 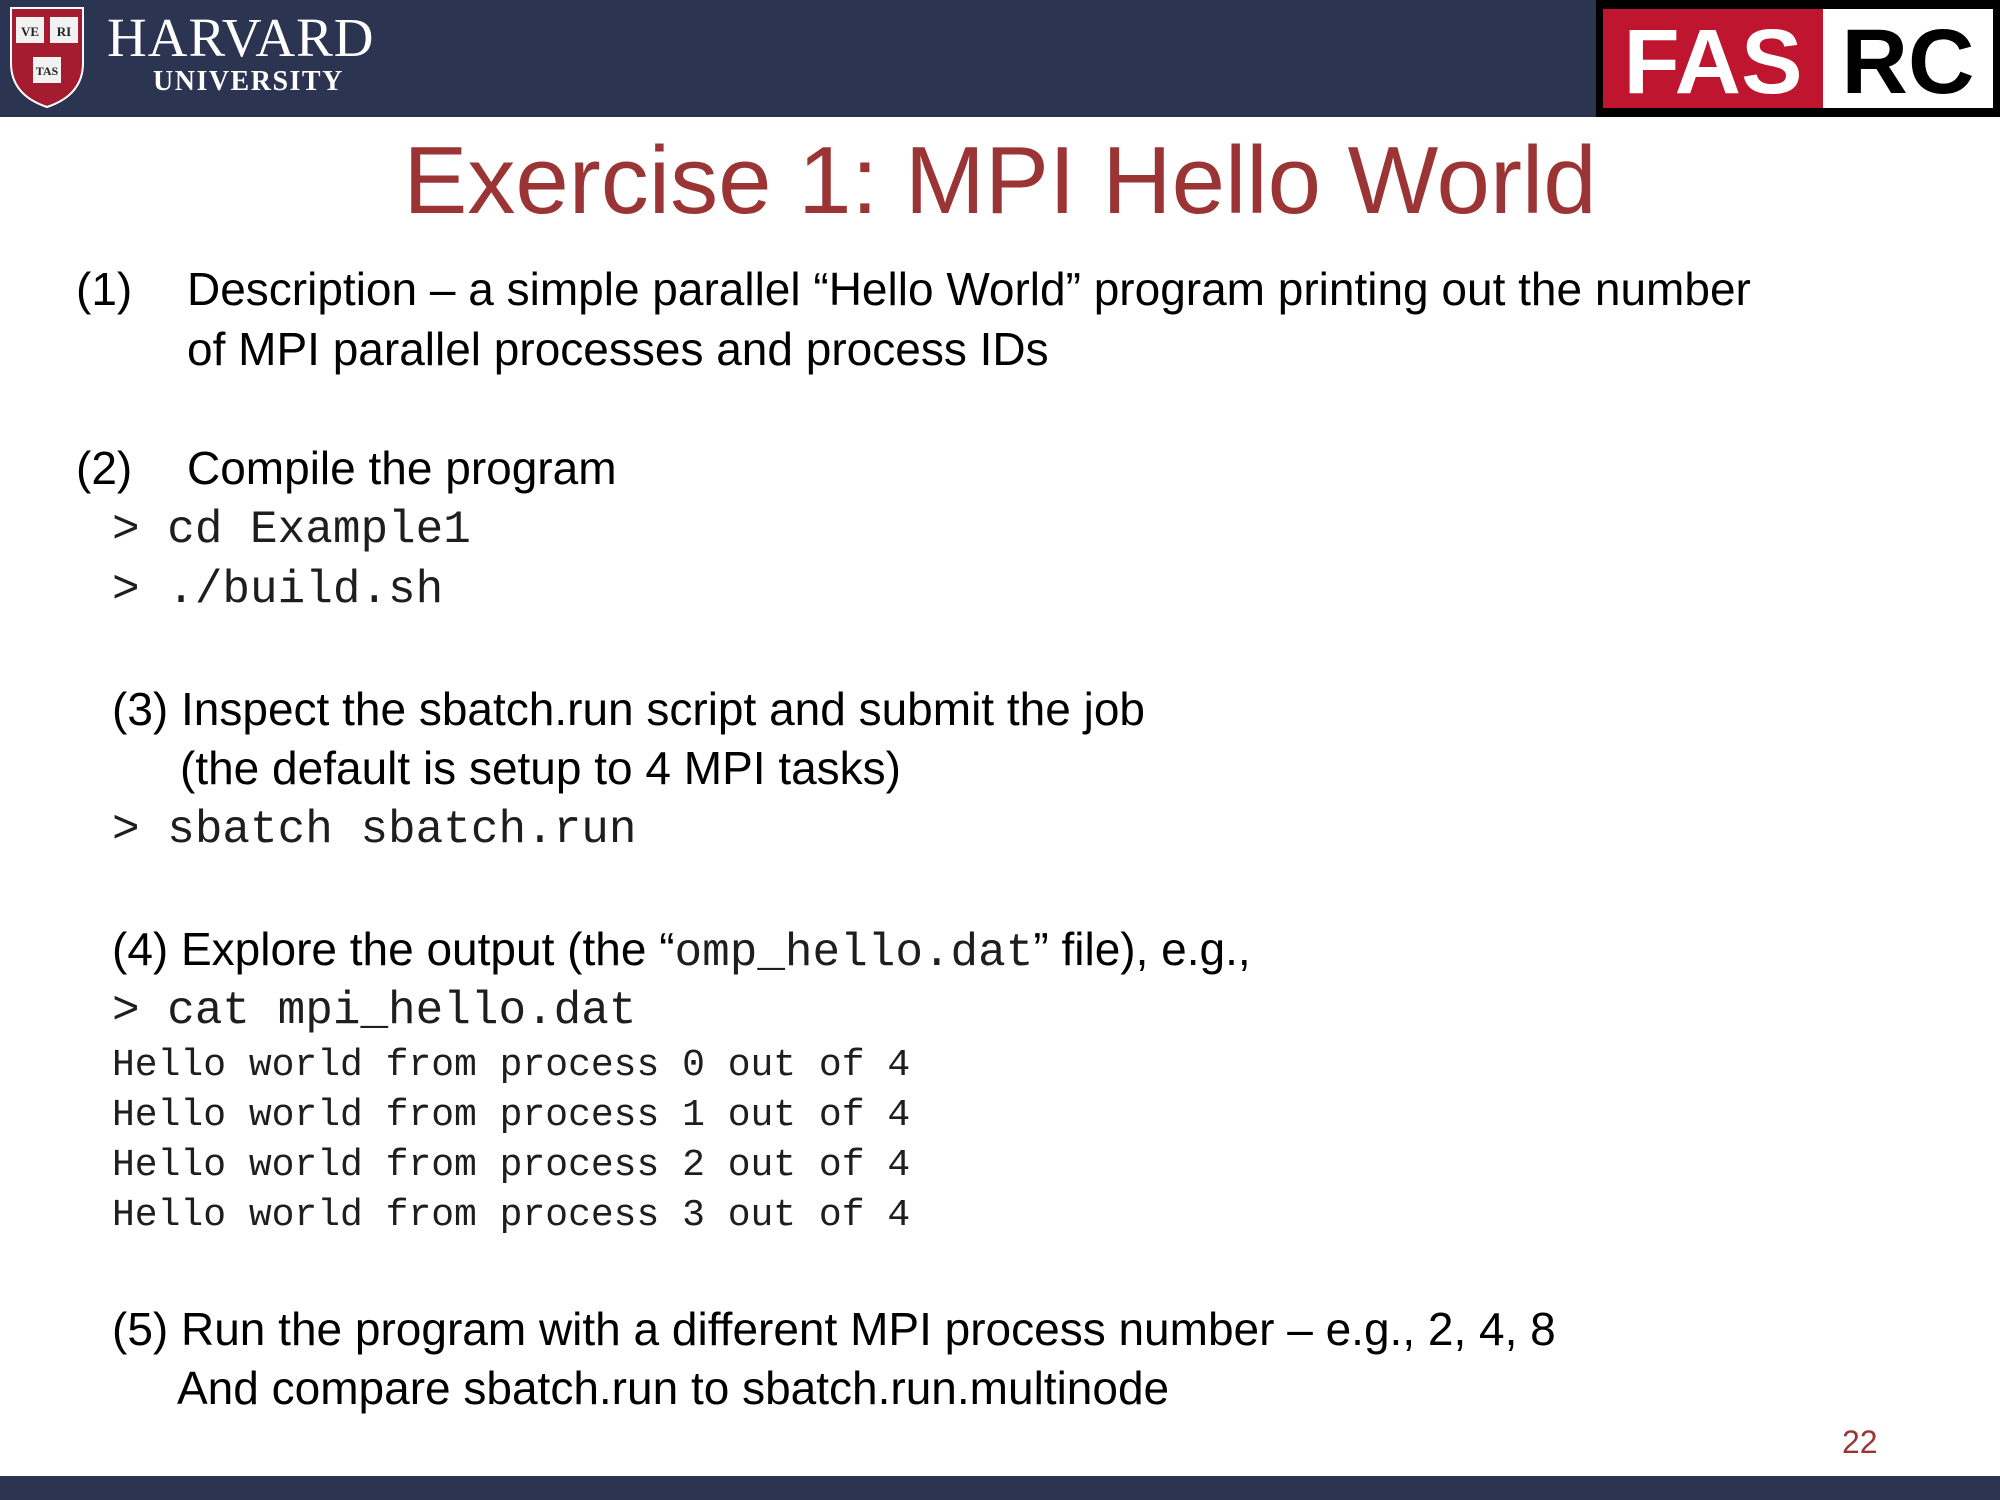 I want to click on step-2-text: Compile the program, so click(x=402, y=468).